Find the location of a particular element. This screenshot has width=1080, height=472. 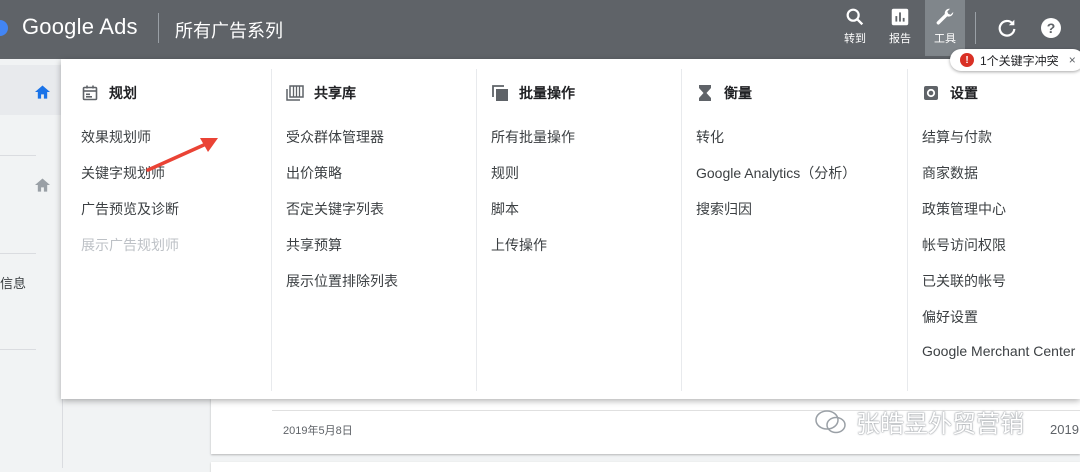

menu-item-account-access: 帐号访问权限 is located at coordinates (964, 245).